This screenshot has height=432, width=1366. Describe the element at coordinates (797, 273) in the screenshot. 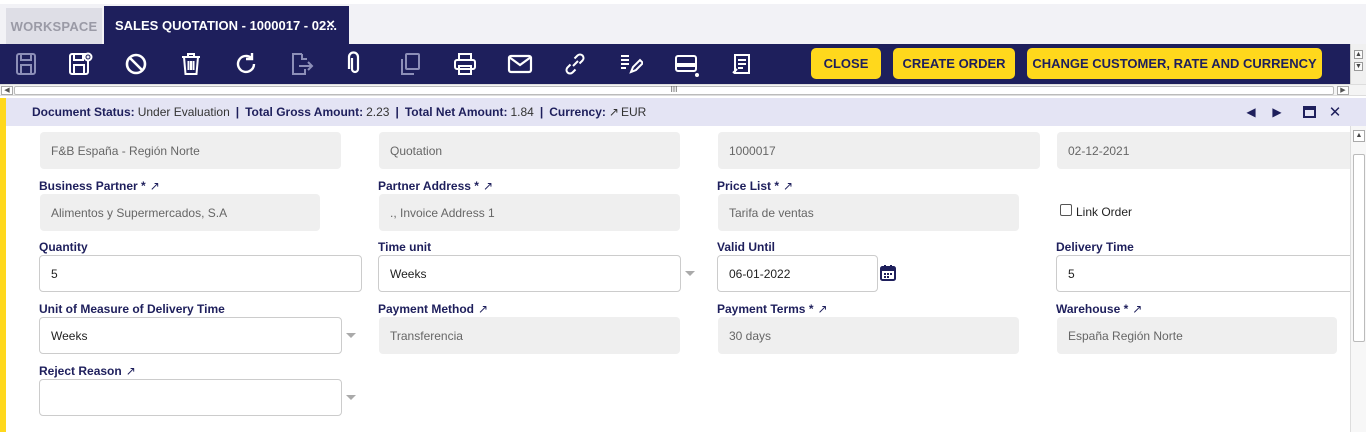

I see `valid-until-input: 06-01-2022` at that location.